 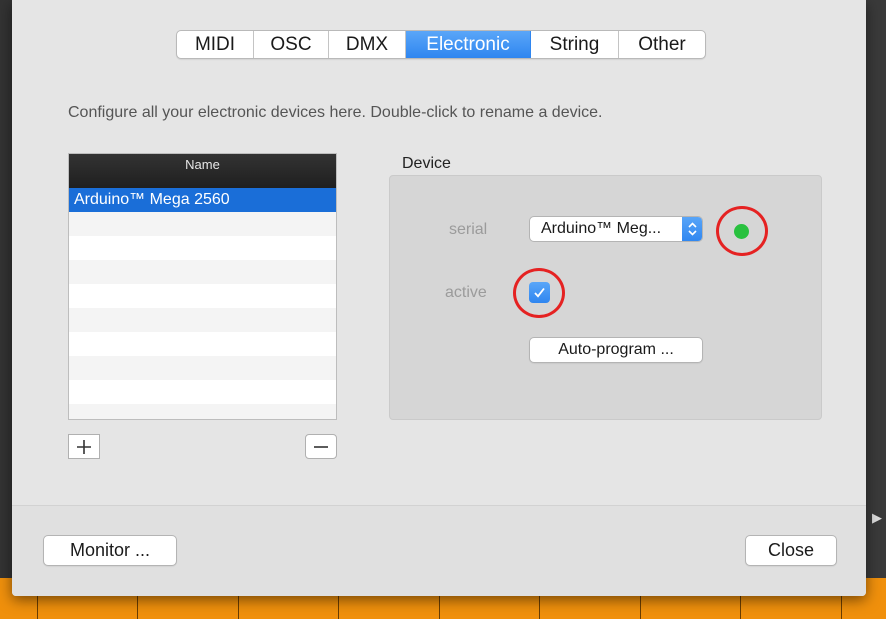 I want to click on play-arrow-icon: ▶, so click(x=877, y=517).